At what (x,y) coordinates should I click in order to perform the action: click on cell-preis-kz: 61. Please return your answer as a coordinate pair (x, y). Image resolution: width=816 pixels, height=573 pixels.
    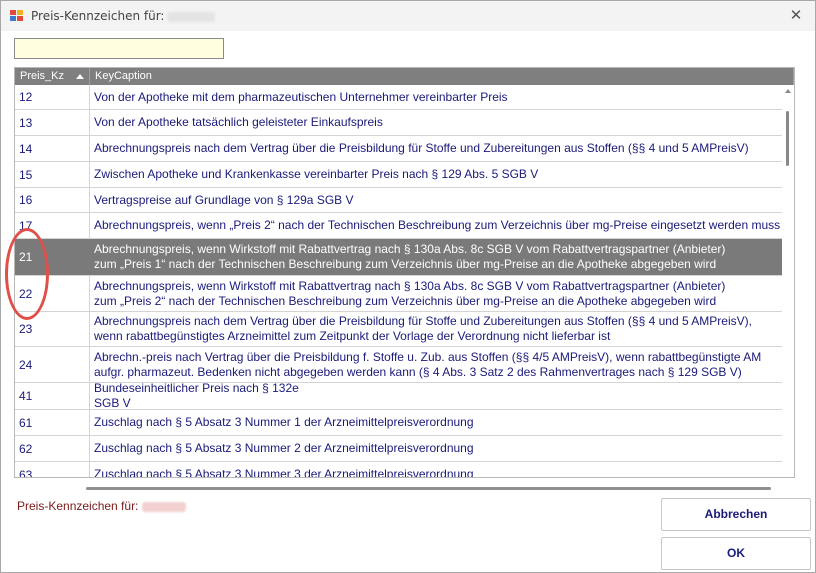
    Looking at the image, I should click on (52, 422).